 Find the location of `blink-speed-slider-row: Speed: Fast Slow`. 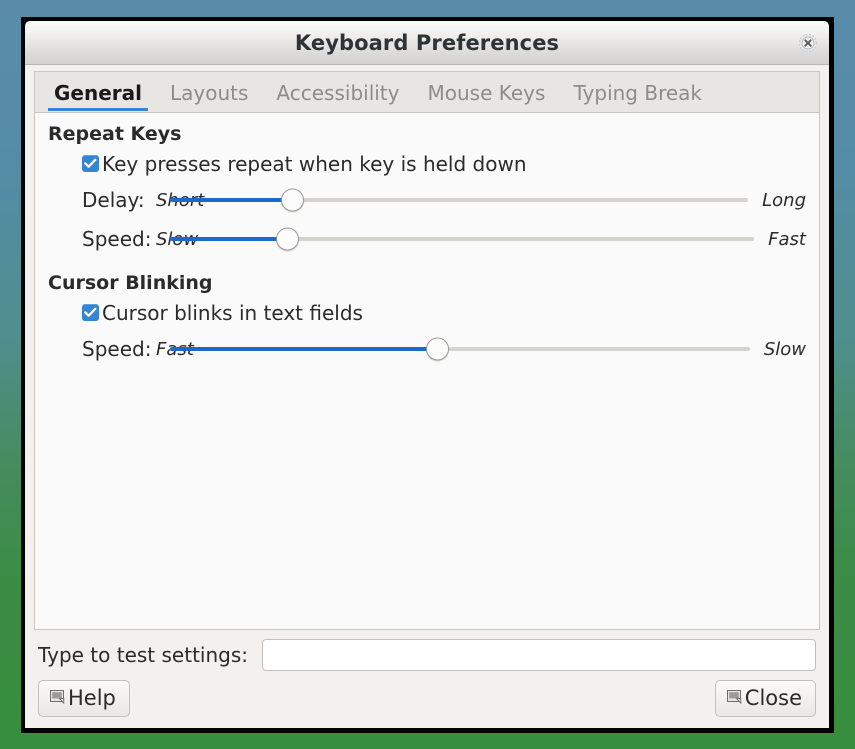

blink-speed-slider-row: Speed: Fast Slow is located at coordinates (444, 349).